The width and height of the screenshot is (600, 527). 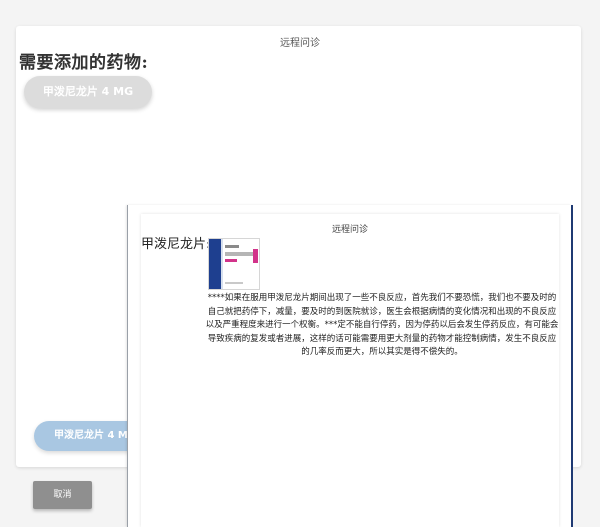 I want to click on package-name-mark, so click(x=239, y=254).